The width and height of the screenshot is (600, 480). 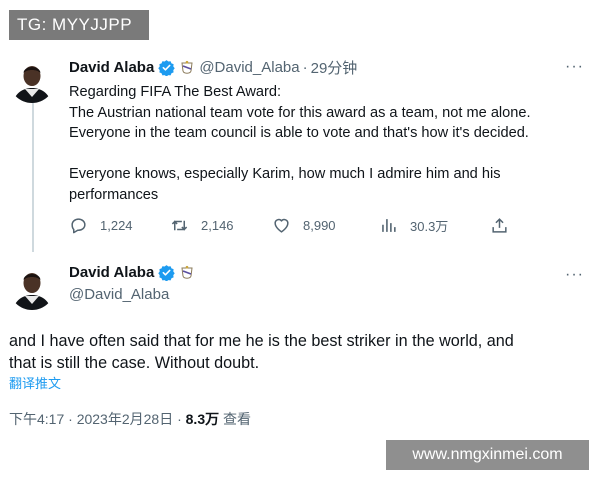 What do you see at coordinates (334, 67) in the screenshot?
I see `time-ago: 29分钟` at bounding box center [334, 67].